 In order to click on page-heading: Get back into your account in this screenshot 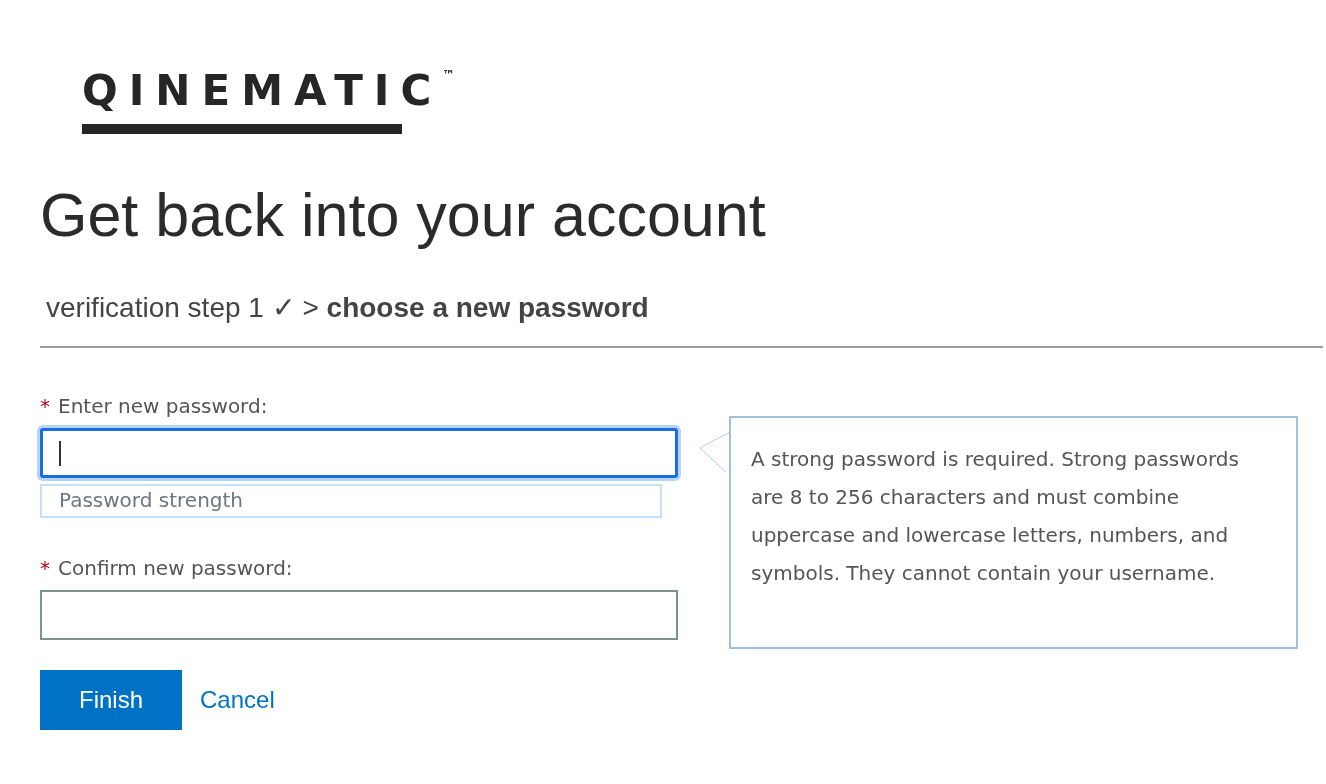, I will do `click(403, 215)`.